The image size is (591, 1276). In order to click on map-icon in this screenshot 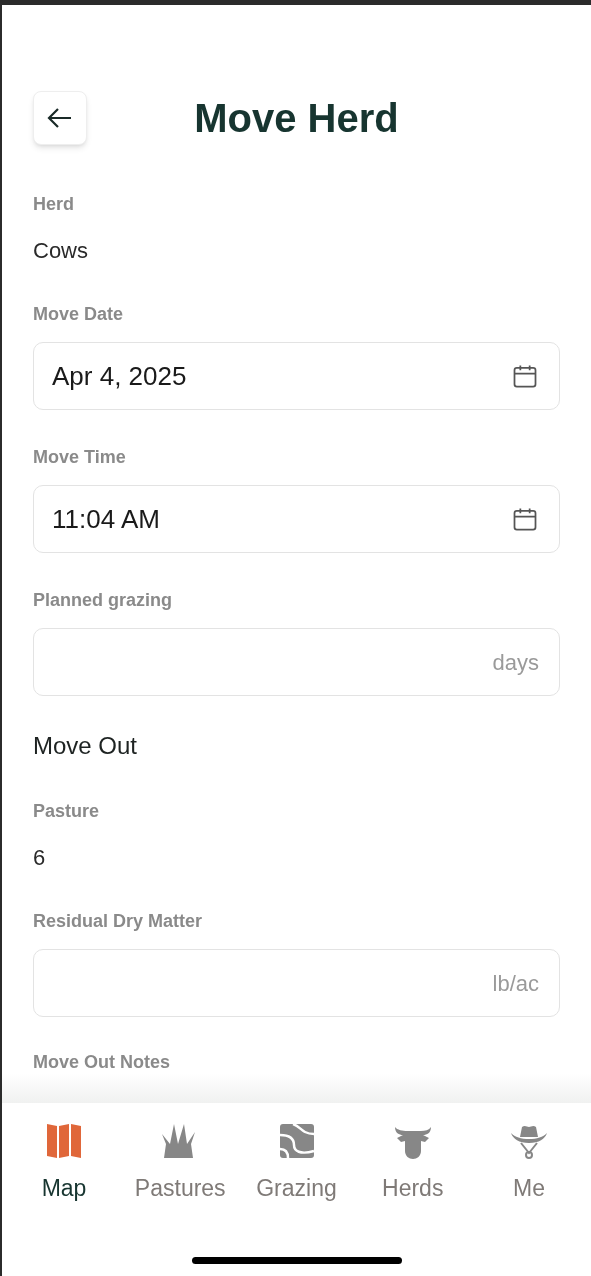, I will do `click(64, 1141)`.